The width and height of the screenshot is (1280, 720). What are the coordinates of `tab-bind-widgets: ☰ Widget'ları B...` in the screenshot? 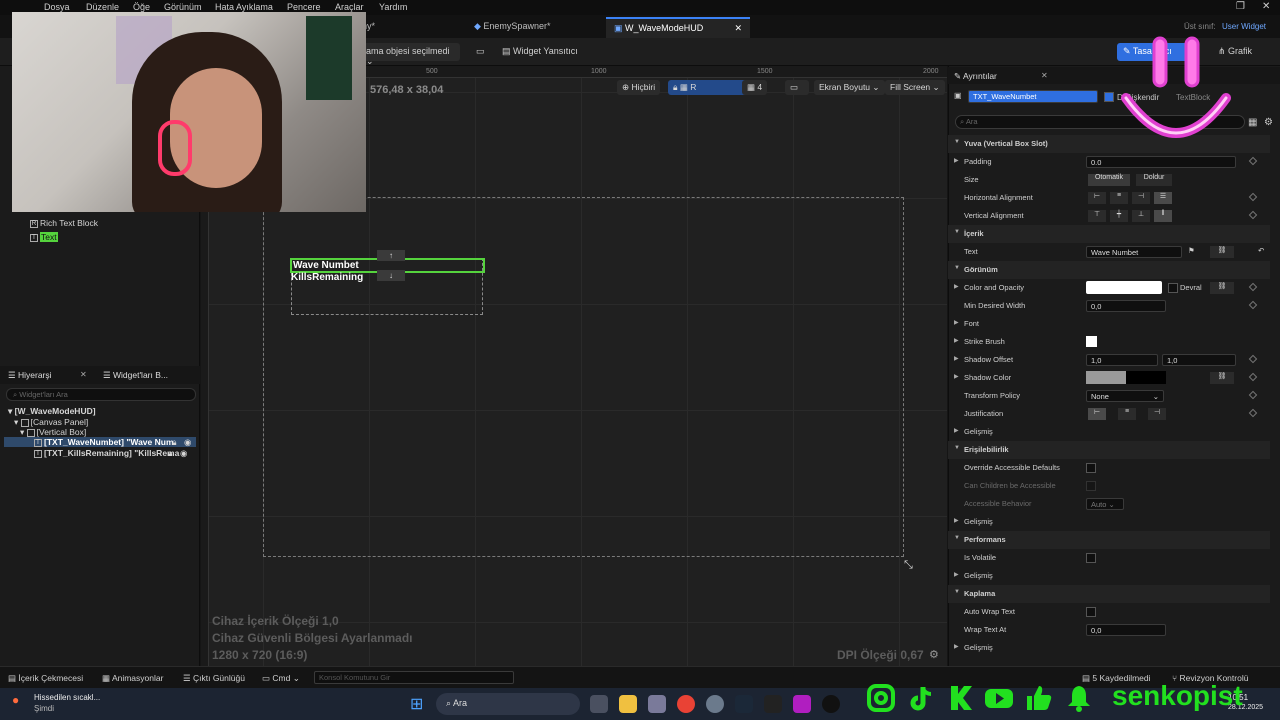 It's located at (135, 375).